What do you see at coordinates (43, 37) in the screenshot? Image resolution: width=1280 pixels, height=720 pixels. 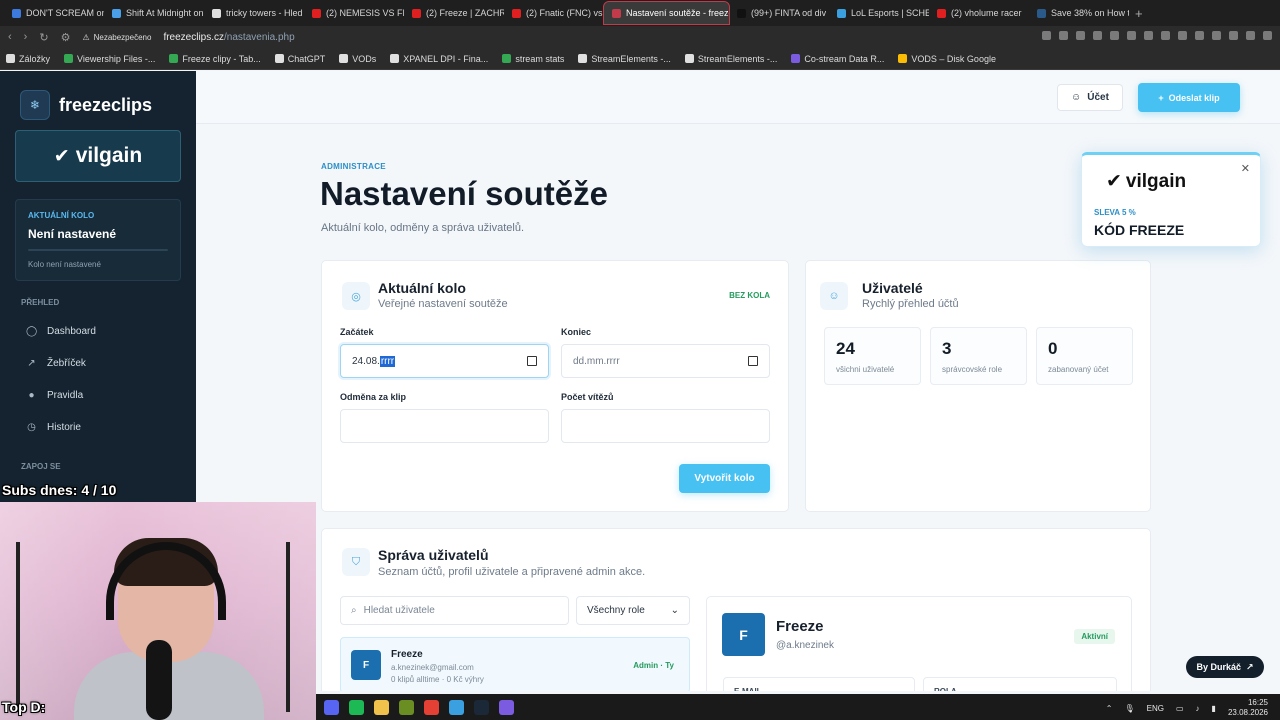 I see `reload-icon: ↻` at bounding box center [43, 37].